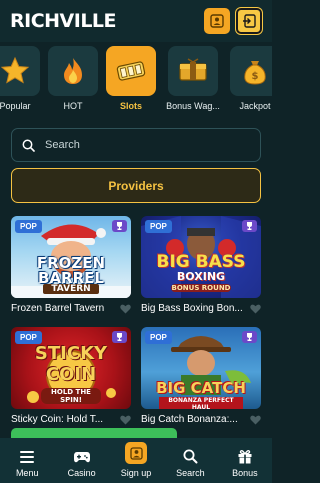  I want to click on search-bar, so click(136, 145).